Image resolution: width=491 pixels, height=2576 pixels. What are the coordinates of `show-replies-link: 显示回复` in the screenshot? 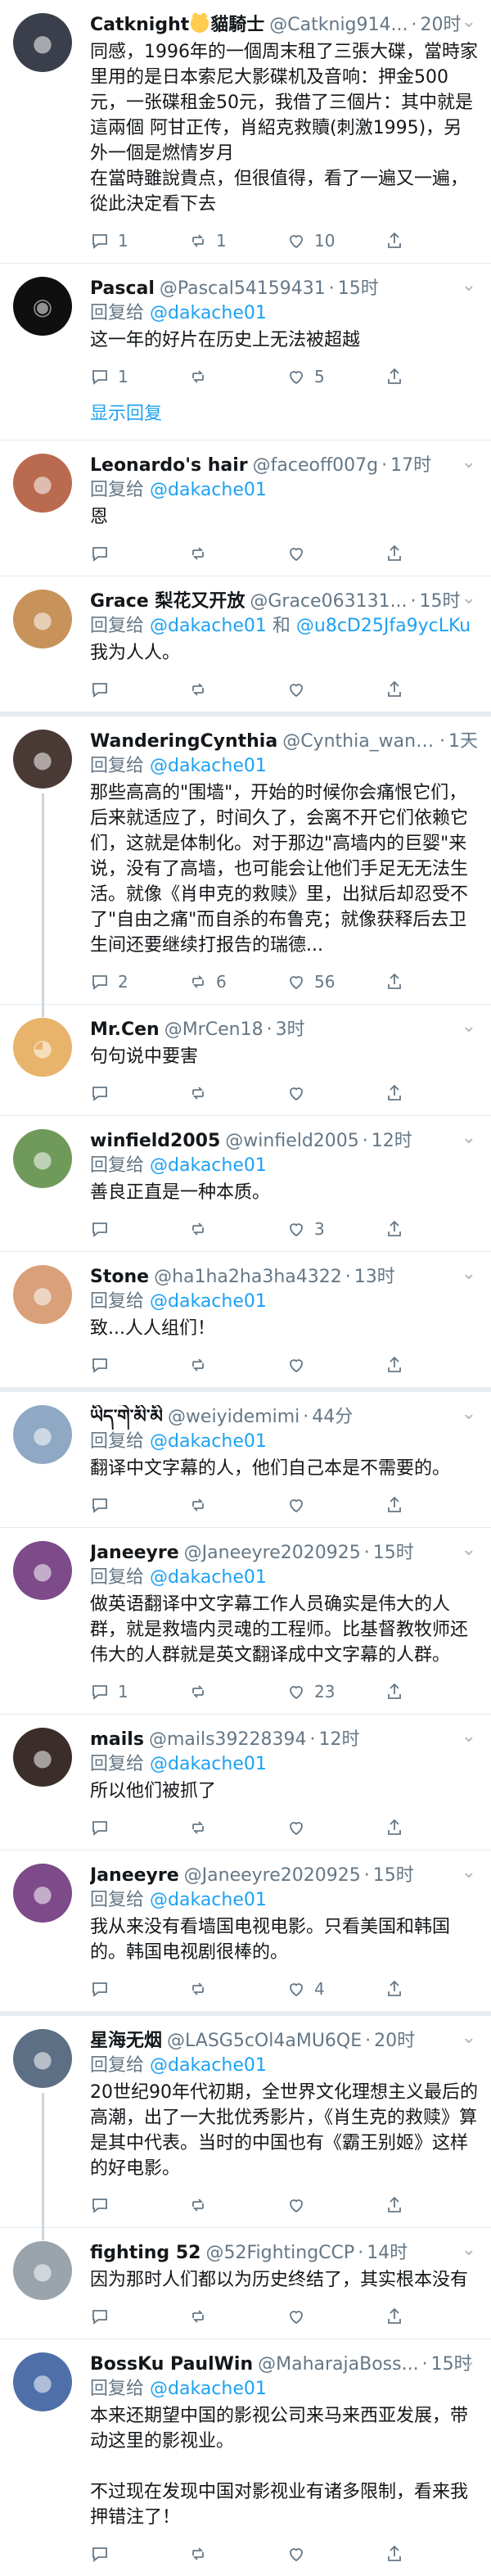 It's located at (284, 414).